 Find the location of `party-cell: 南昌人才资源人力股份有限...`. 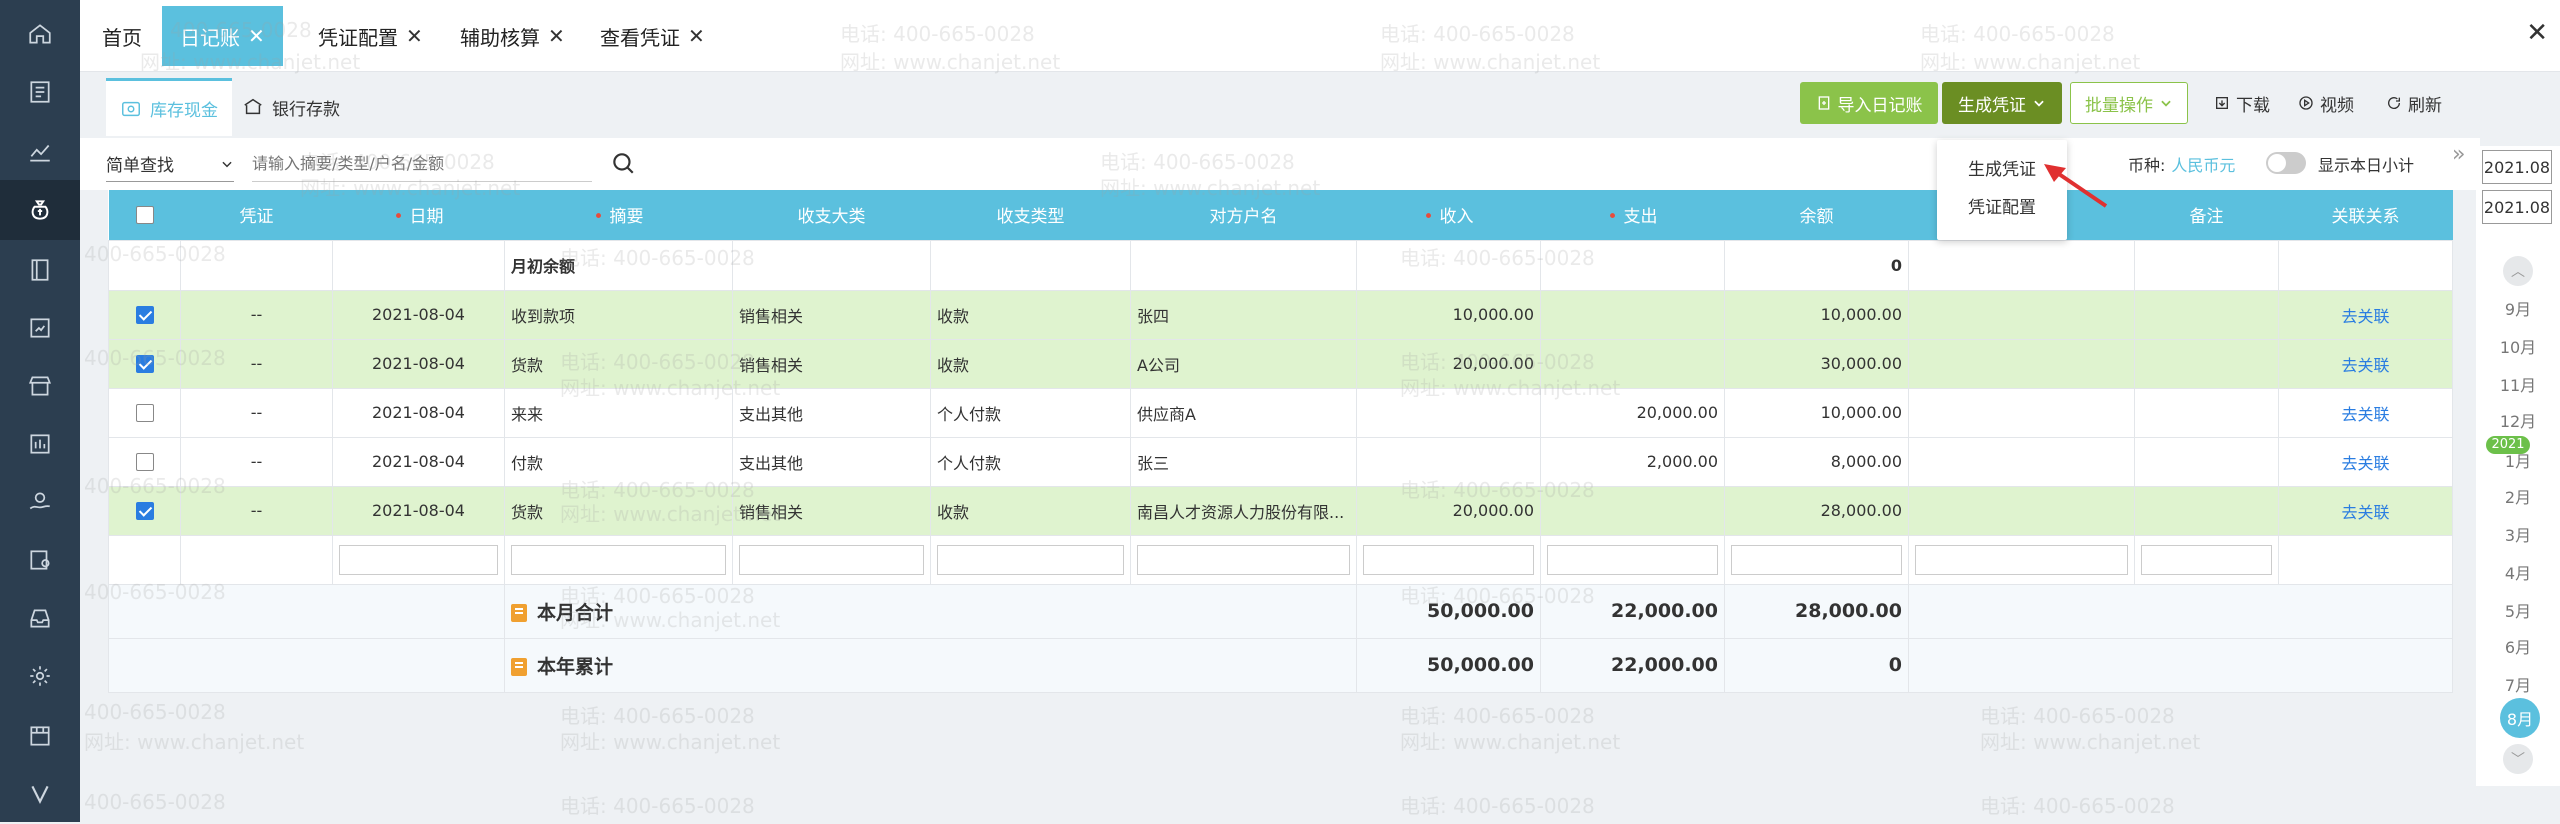

party-cell: 南昌人才资源人力股份有限... is located at coordinates (1243, 510).